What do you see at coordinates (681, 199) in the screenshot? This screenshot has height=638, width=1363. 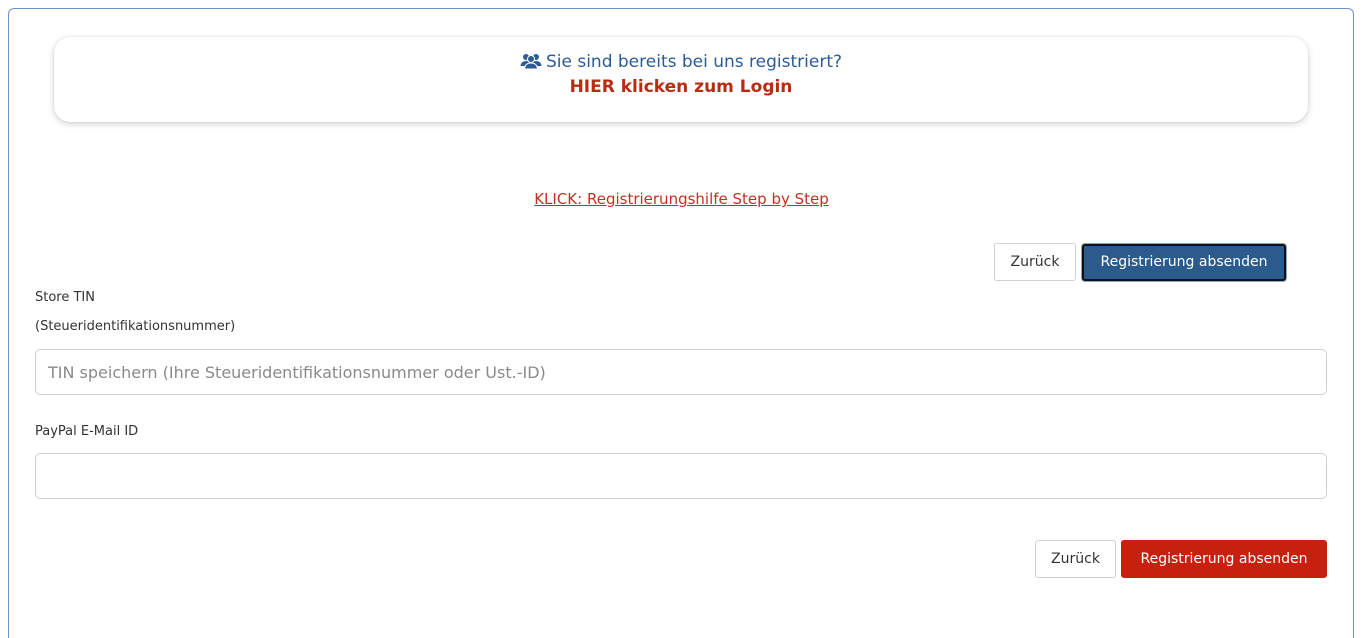 I see `registration-help-link: KLICK: Registrierungshilfe Step by Step` at bounding box center [681, 199].